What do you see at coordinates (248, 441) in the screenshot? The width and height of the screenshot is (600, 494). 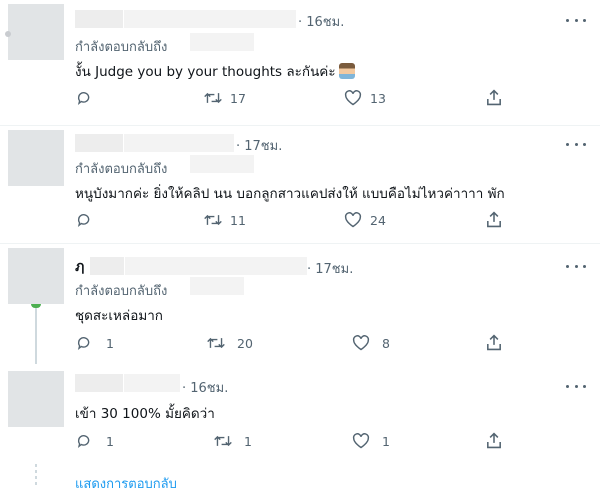 I see `retweet-count: 1` at bounding box center [248, 441].